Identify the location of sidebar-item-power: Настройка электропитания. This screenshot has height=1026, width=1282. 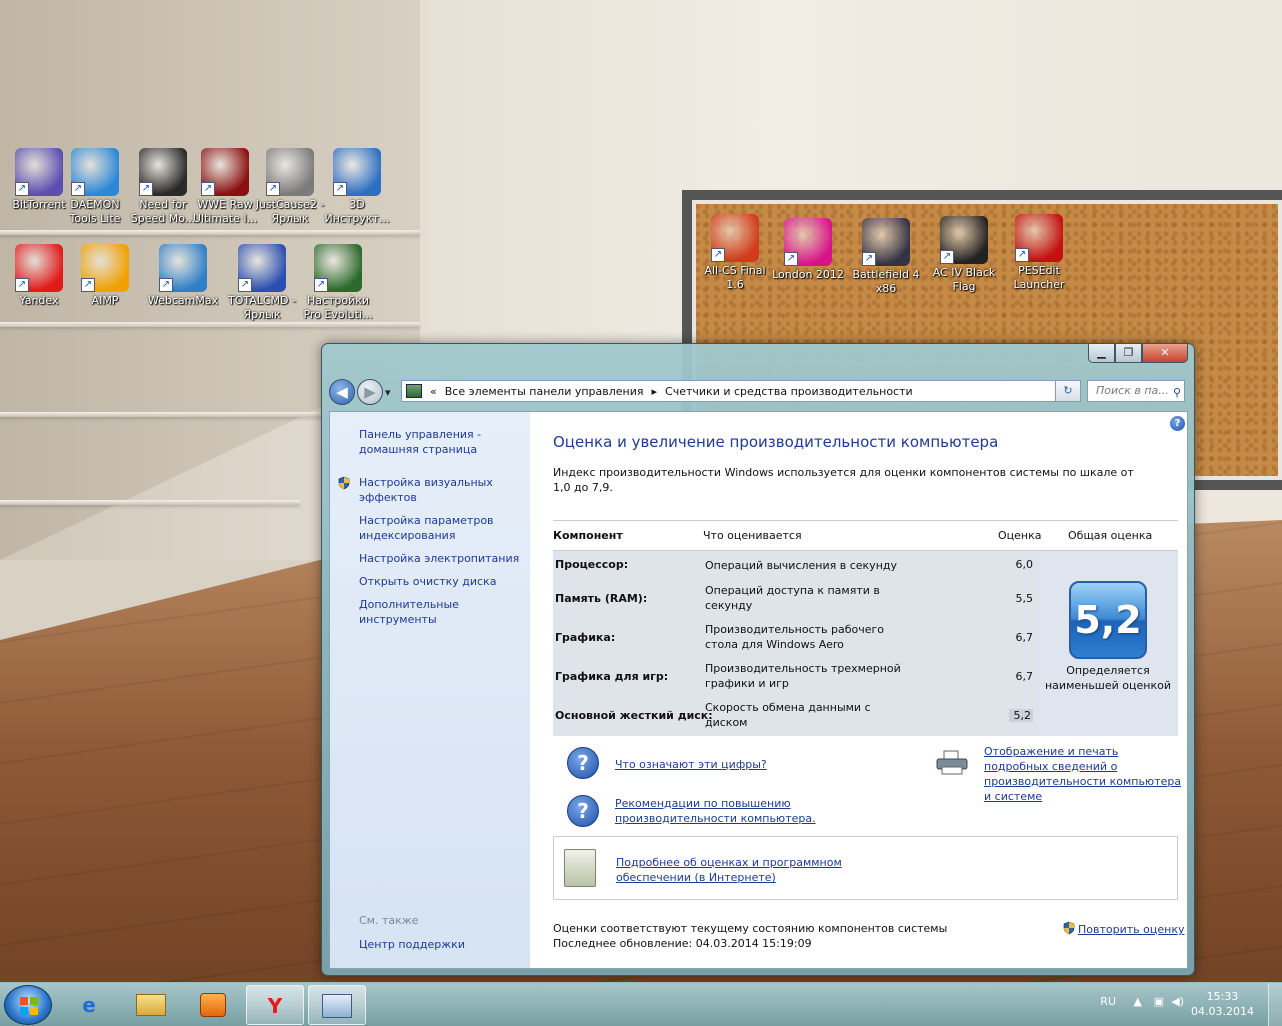
(441, 558).